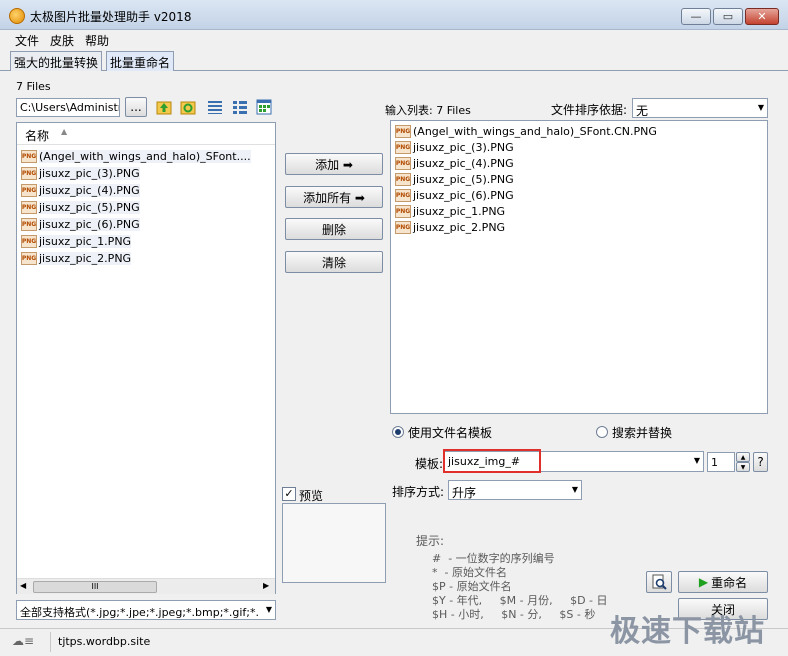 This screenshot has height=656, width=788. What do you see at coordinates (642, 111) in the screenshot?
I see `sort-by-value: 无` at bounding box center [642, 111].